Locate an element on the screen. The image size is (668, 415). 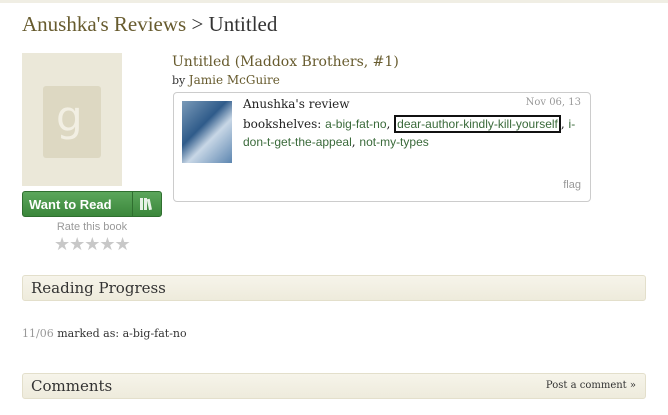
page-title: Anushka's Reviews > Untitled is located at coordinates (149, 24).